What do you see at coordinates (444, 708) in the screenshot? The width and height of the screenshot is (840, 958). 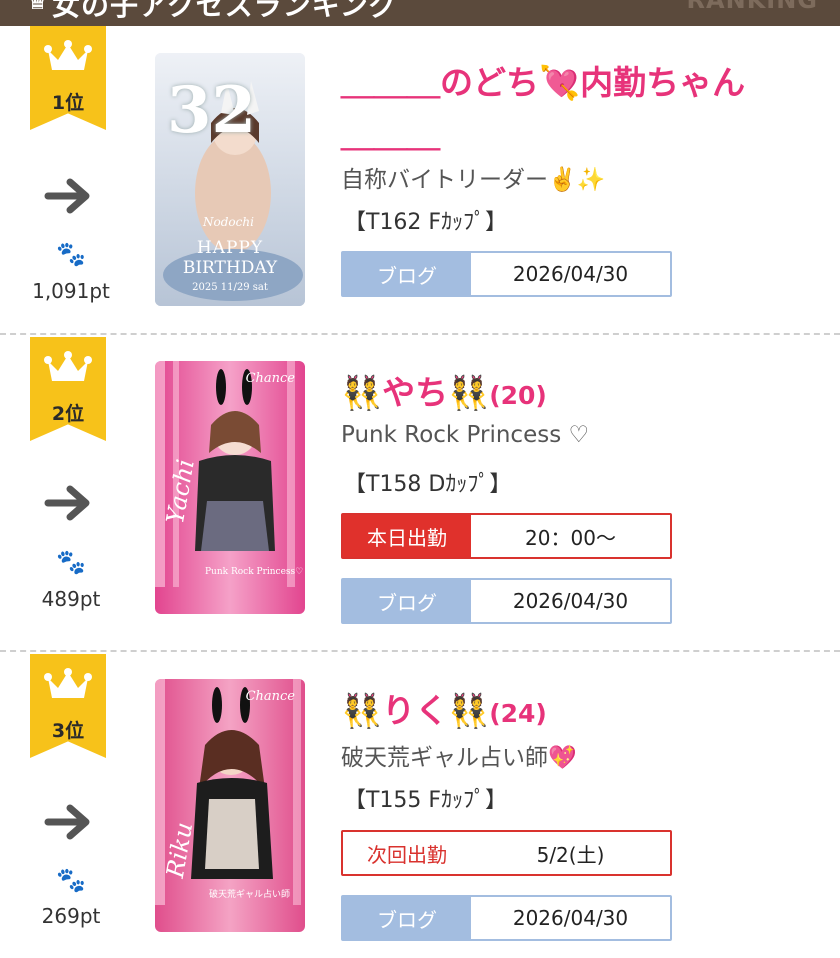 I see `girl-name: 👯りく👯(24)` at bounding box center [444, 708].